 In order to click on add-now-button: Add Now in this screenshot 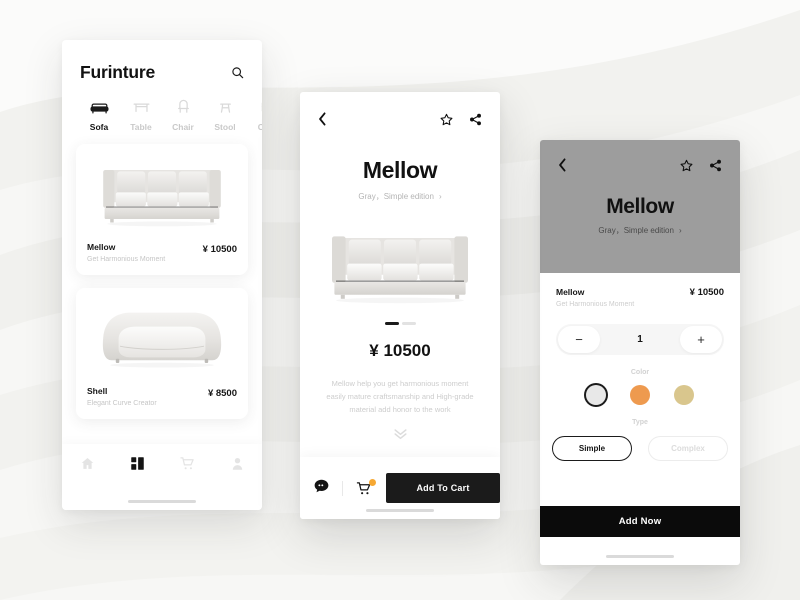, I will do `click(640, 521)`.